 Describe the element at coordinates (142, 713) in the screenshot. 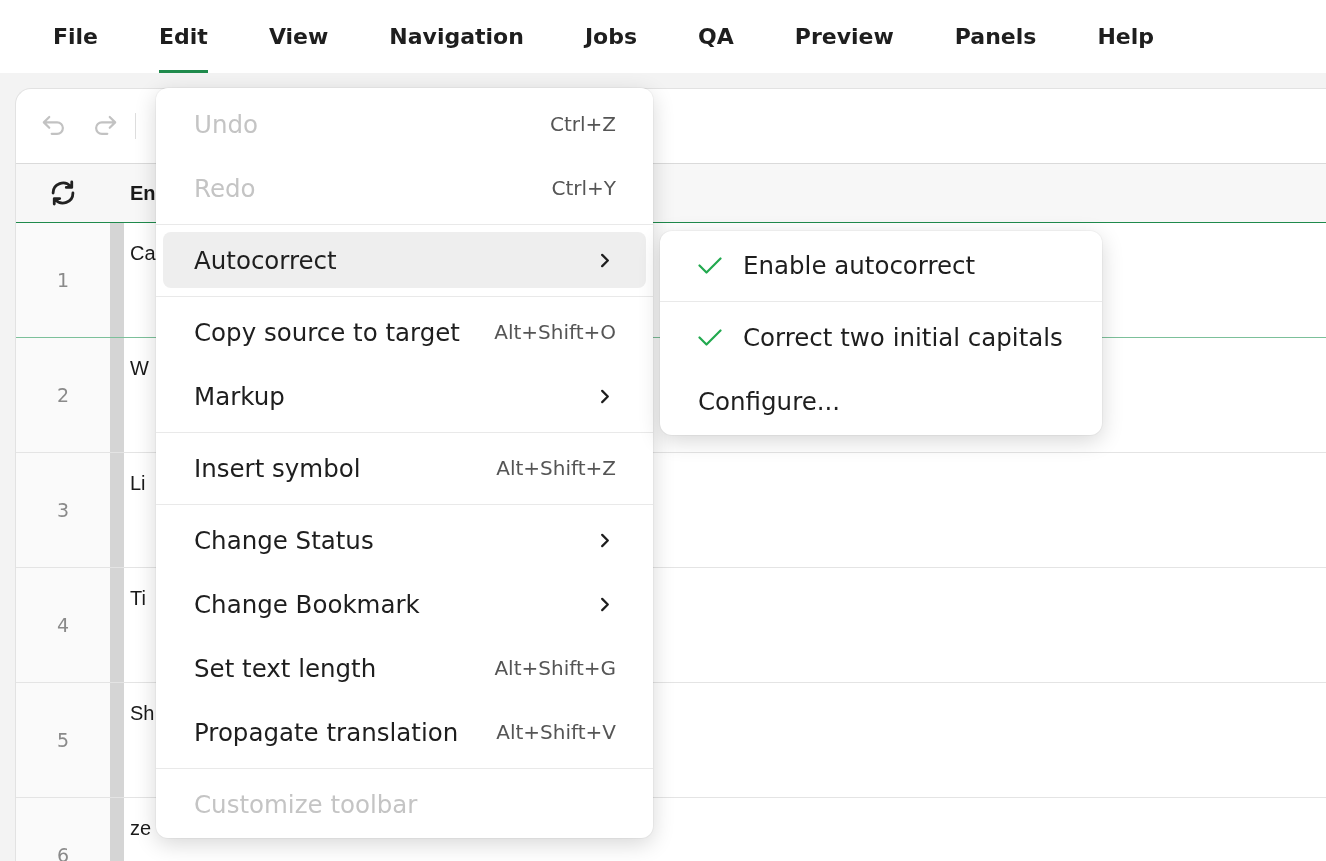

I see `table-cell: Sh` at that location.